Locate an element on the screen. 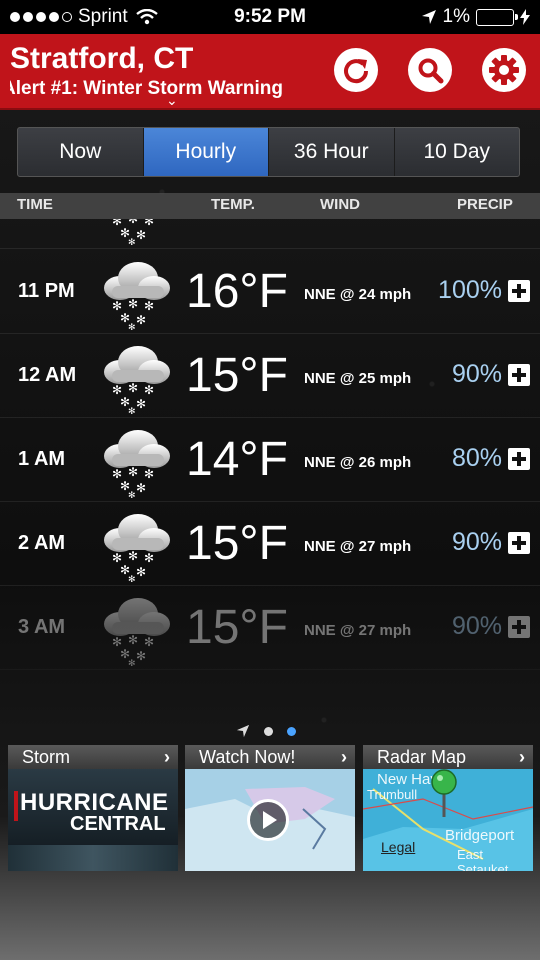  search-icon is located at coordinates (431, 71).